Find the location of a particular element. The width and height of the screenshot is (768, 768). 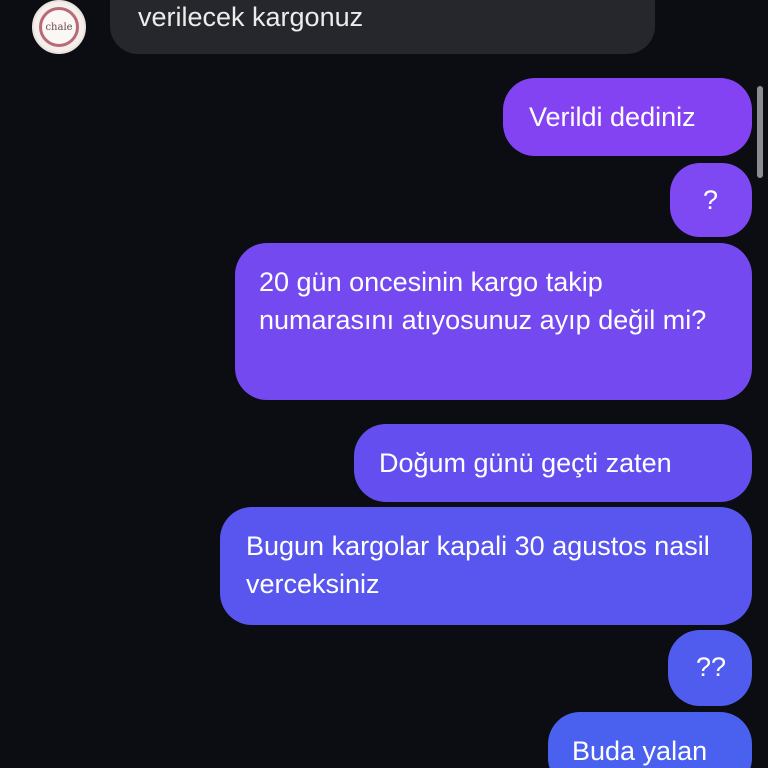

incoming-message-bubble: verilecek kargonuz is located at coordinates (382, 27).